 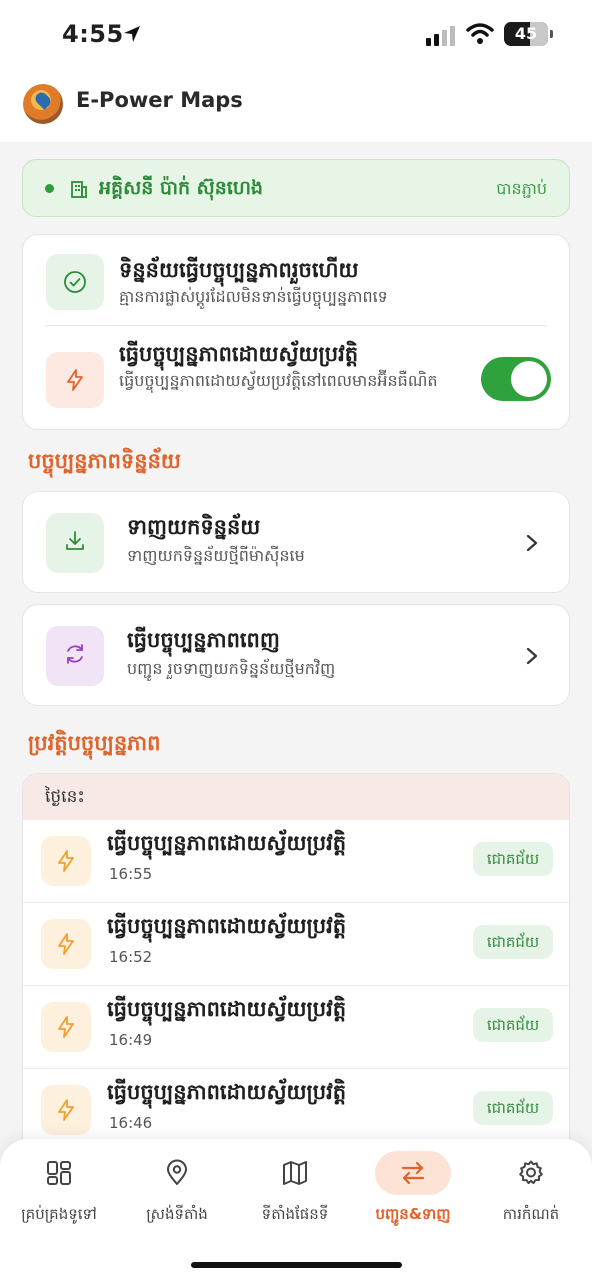 I want to click on history-item-time: 16:46, so click(x=131, y=1123).